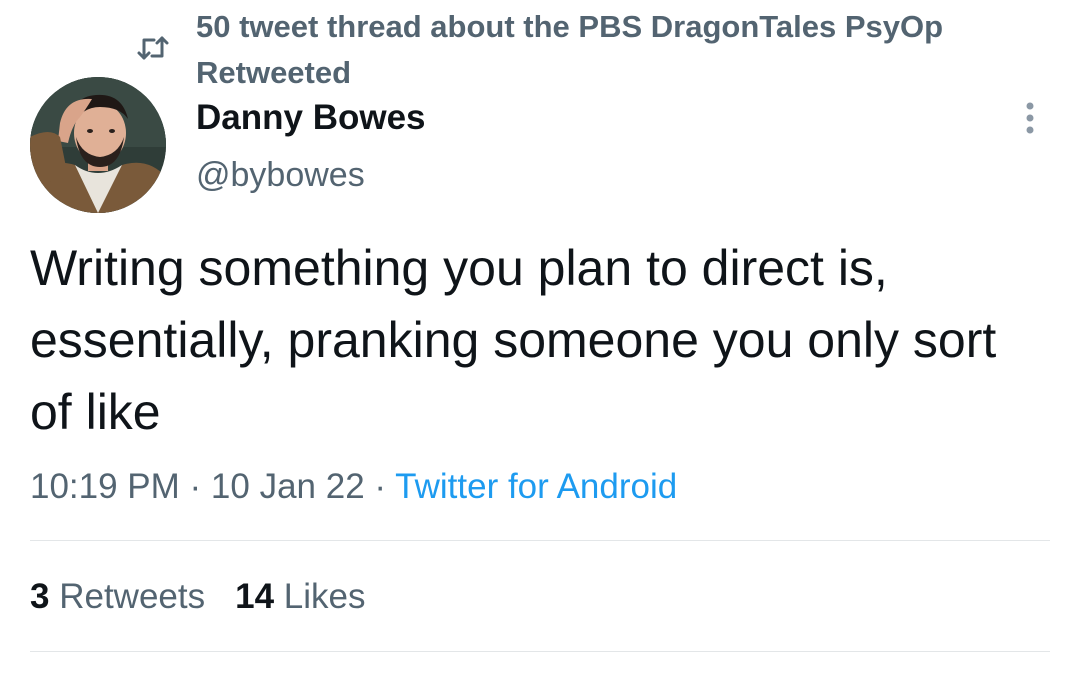 The height and width of the screenshot is (683, 1080). I want to click on author-handle: @bybowes, so click(280, 175).